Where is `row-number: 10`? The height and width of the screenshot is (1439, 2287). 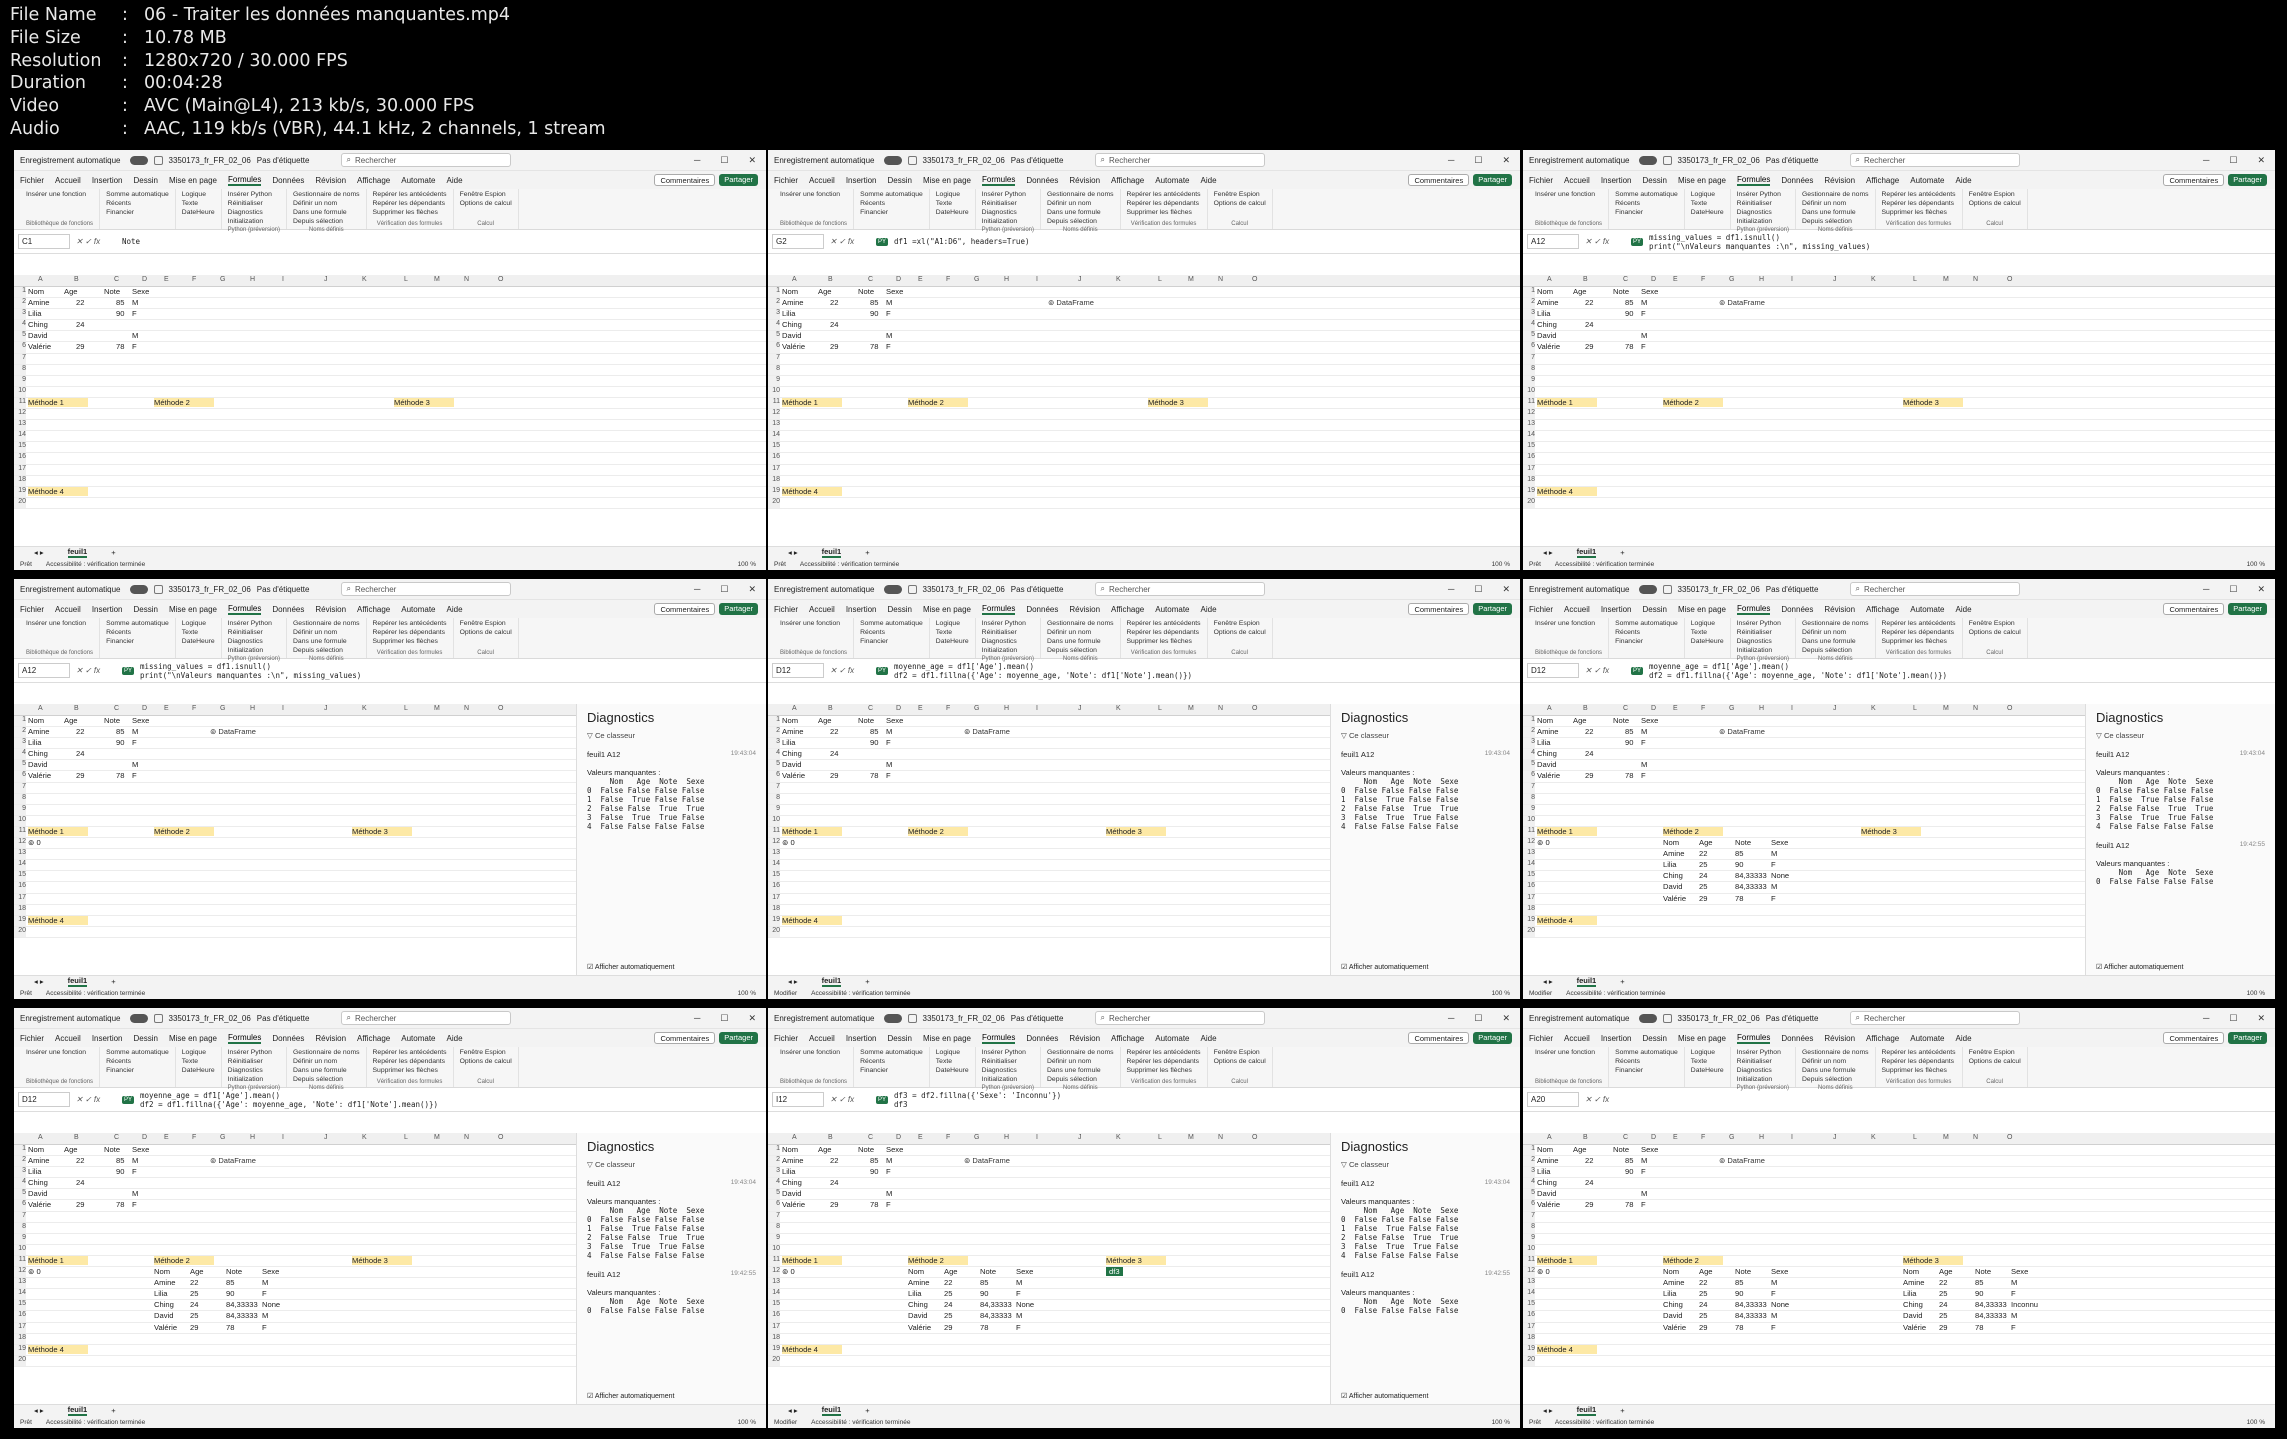
row-number: 10 is located at coordinates (20, 391).